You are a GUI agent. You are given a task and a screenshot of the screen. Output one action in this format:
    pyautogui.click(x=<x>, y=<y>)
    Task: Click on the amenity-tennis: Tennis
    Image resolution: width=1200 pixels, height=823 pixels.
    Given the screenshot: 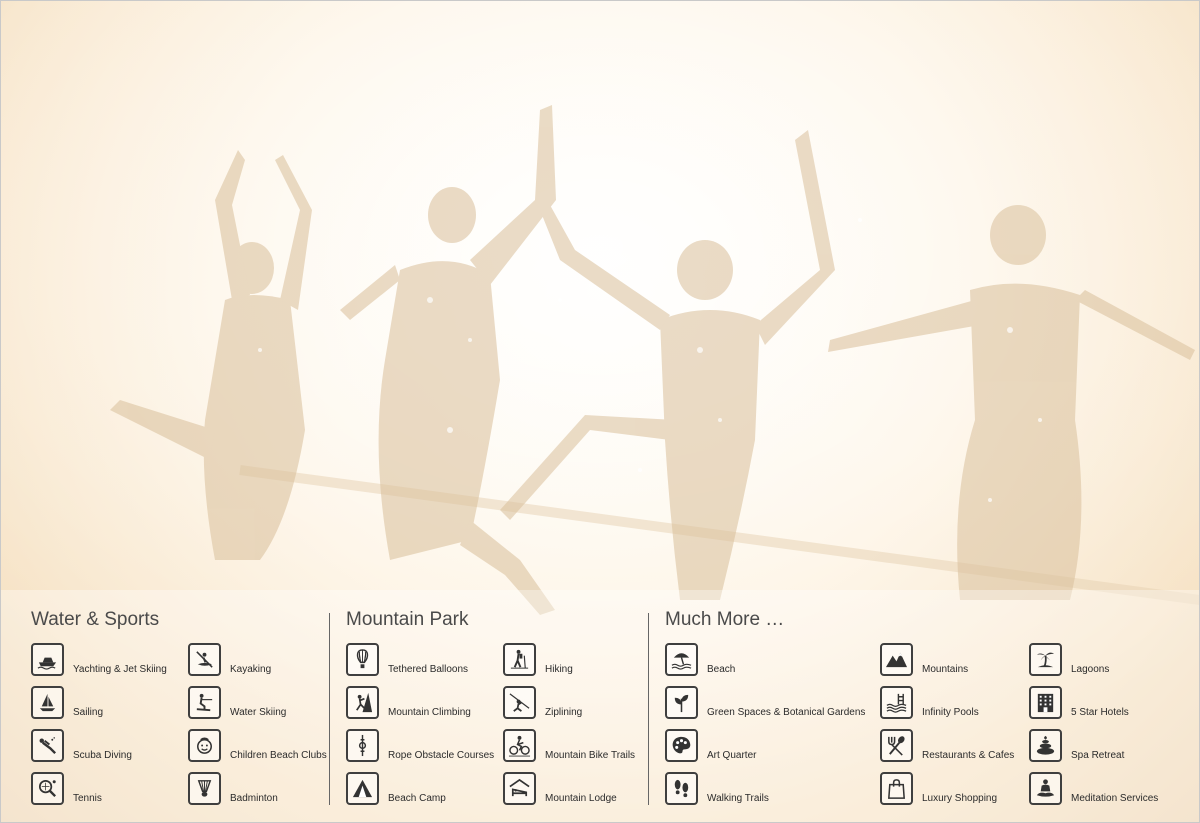 What is the action you would take?
    pyautogui.click(x=66, y=788)
    